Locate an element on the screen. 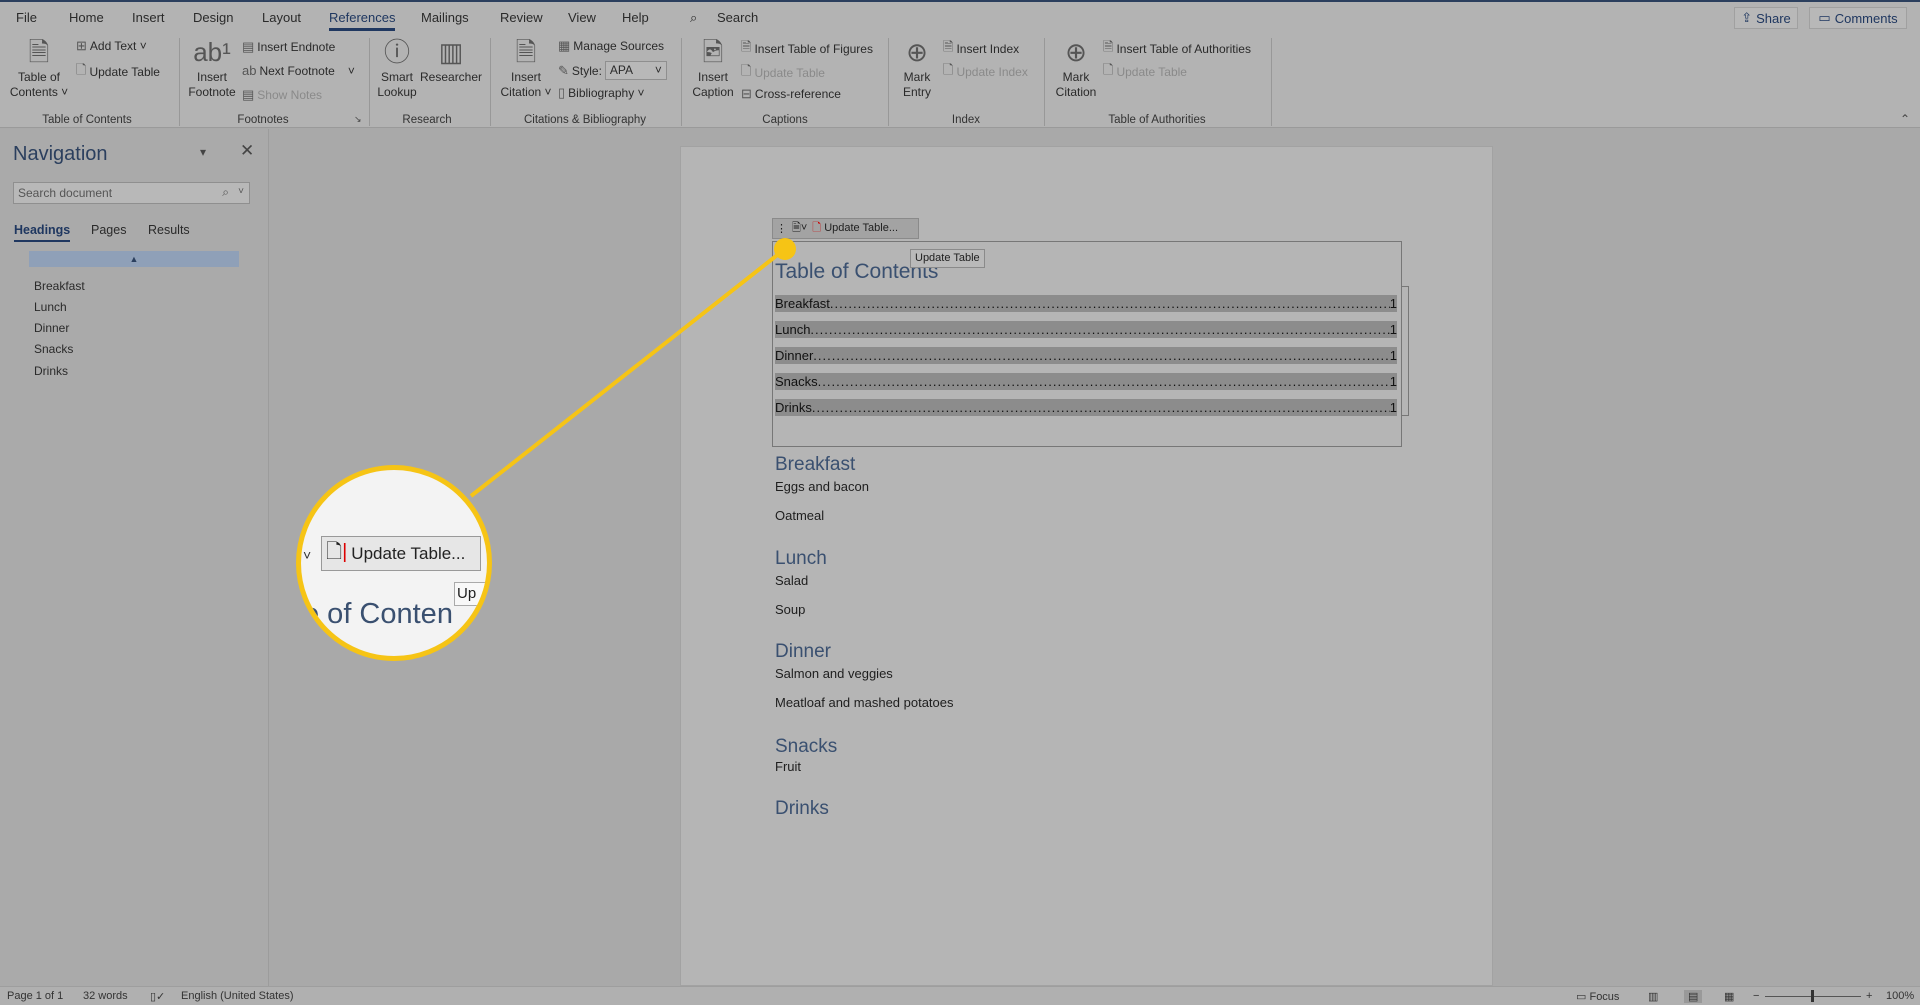 The width and height of the screenshot is (1920, 1005). proofing-icon: ▯✓ is located at coordinates (157, 996).